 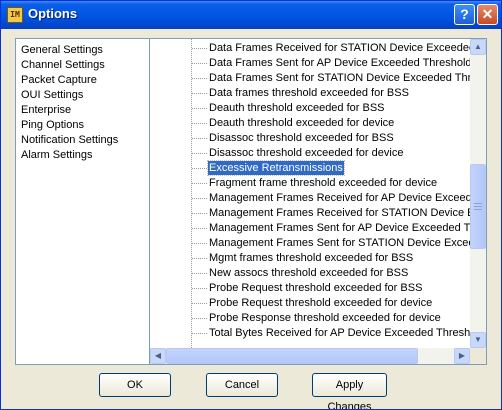 What do you see at coordinates (487, 14) in the screenshot?
I see `close-button: ✕` at bounding box center [487, 14].